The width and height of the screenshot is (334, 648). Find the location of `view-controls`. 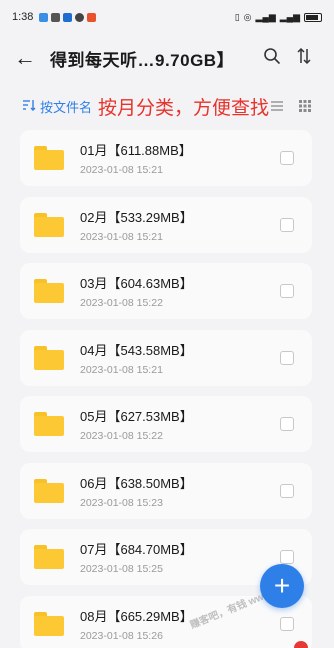

view-controls is located at coordinates (291, 106).